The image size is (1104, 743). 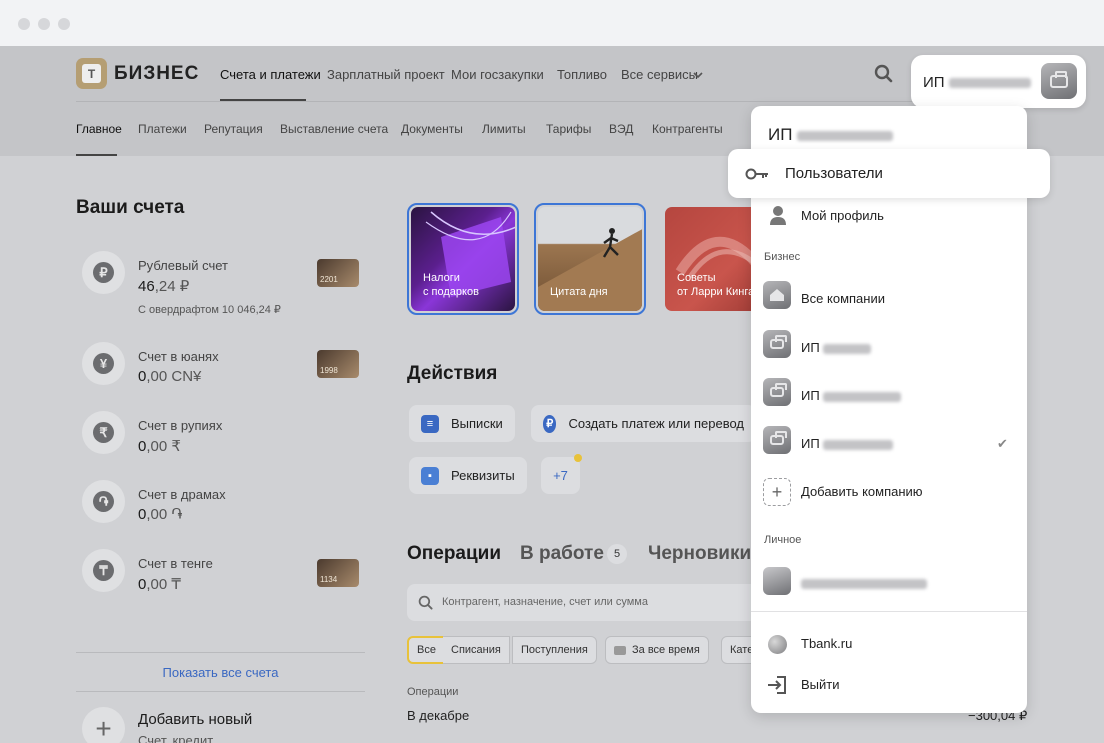 What do you see at coordinates (64, 24) in the screenshot?
I see `window-maximize-dot` at bounding box center [64, 24].